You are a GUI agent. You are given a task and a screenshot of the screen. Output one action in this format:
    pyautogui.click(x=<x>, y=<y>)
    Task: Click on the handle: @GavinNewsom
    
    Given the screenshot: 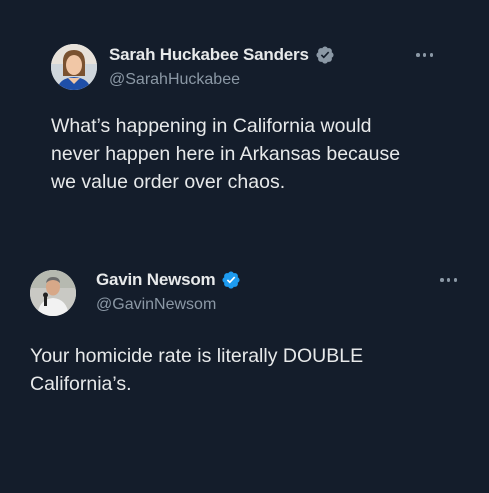 What is the action you would take?
    pyautogui.click(x=156, y=305)
    